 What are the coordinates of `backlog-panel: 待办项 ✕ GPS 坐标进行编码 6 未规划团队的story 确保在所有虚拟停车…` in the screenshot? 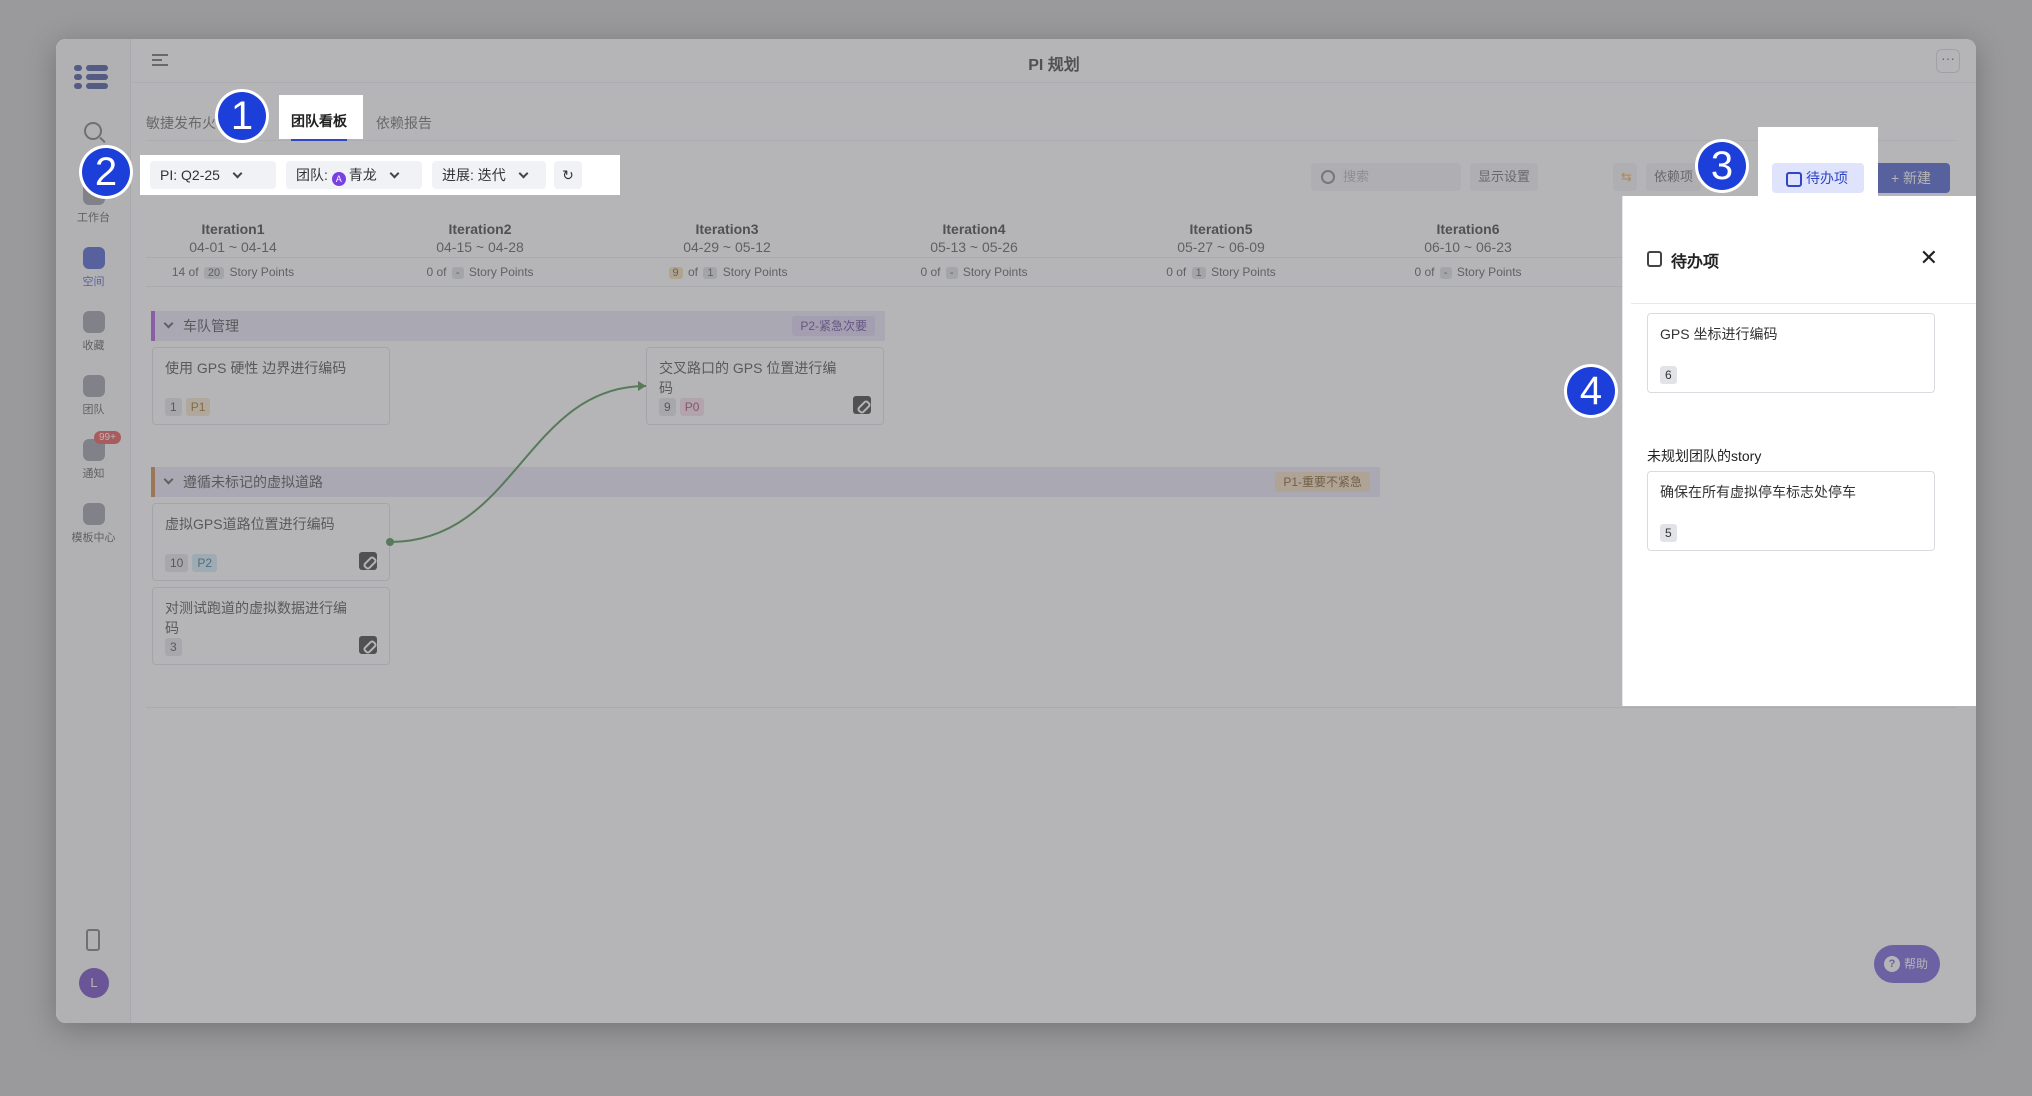 It's located at (1799, 451).